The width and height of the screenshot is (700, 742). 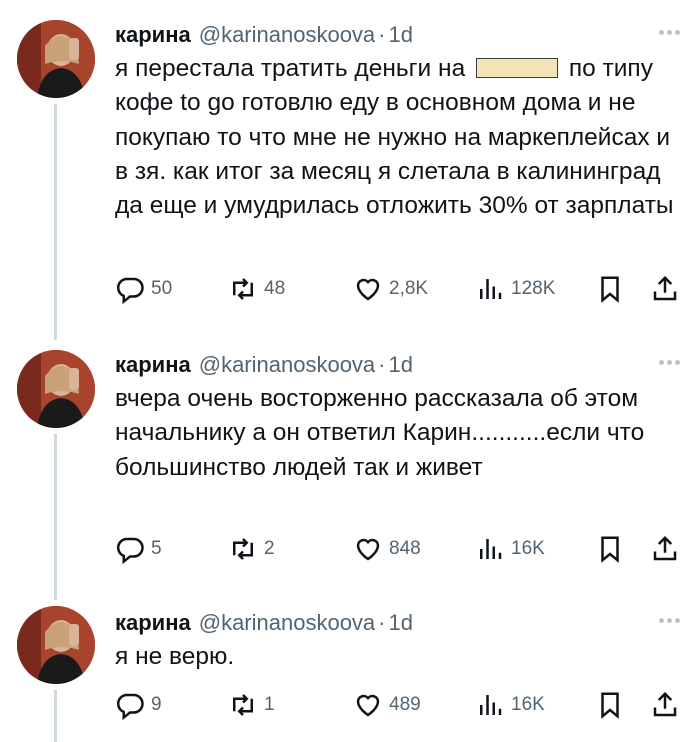 What do you see at coordinates (156, 548) in the screenshot?
I see `reply-count: 5` at bounding box center [156, 548].